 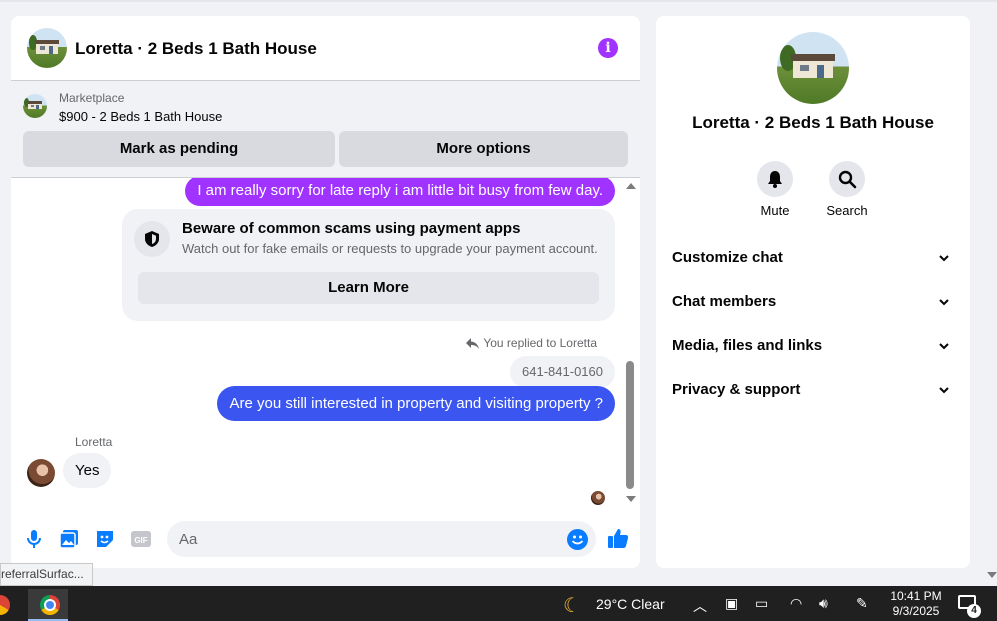 I want to click on page-scroll-down-arrow-icon, so click(x=992, y=575).